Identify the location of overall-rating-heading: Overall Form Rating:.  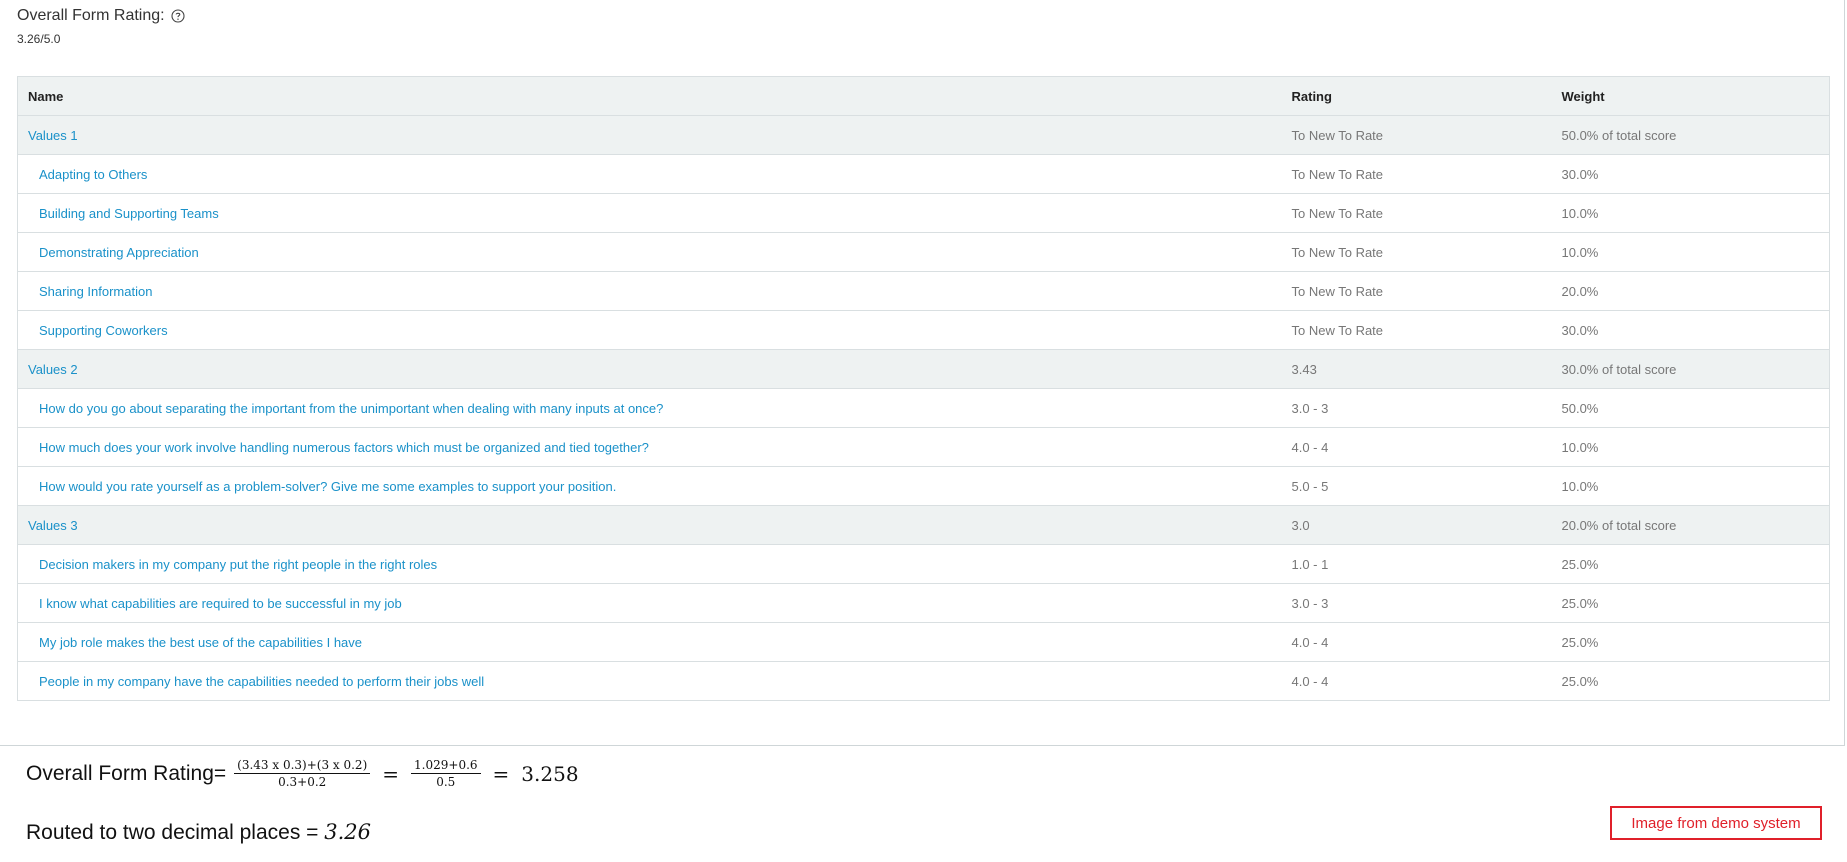
(101, 16).